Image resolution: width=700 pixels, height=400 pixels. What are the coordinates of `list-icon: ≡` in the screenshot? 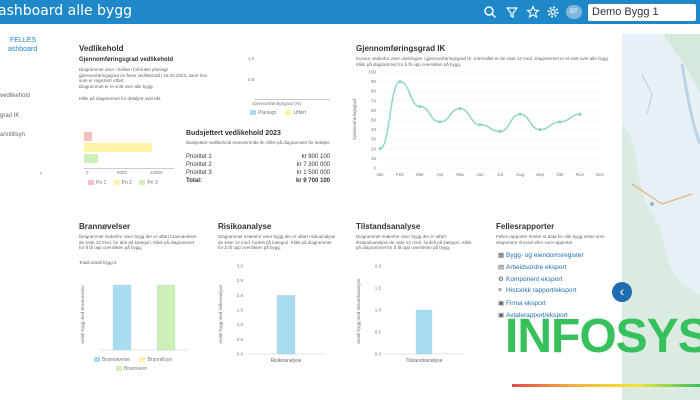 It's located at (500, 290).